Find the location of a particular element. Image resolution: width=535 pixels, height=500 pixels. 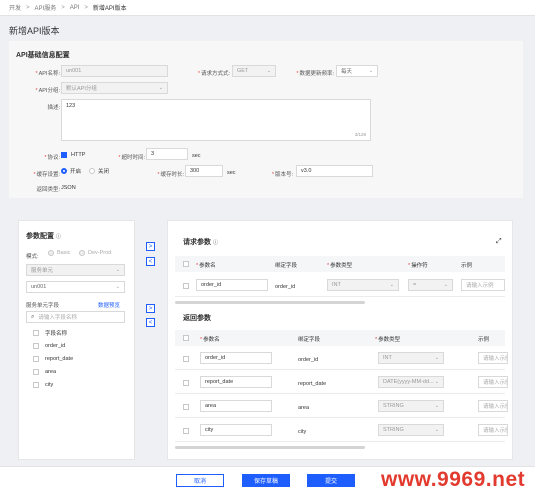

mode-radio-devprod: Dev-Prod is located at coordinates (95, 253).